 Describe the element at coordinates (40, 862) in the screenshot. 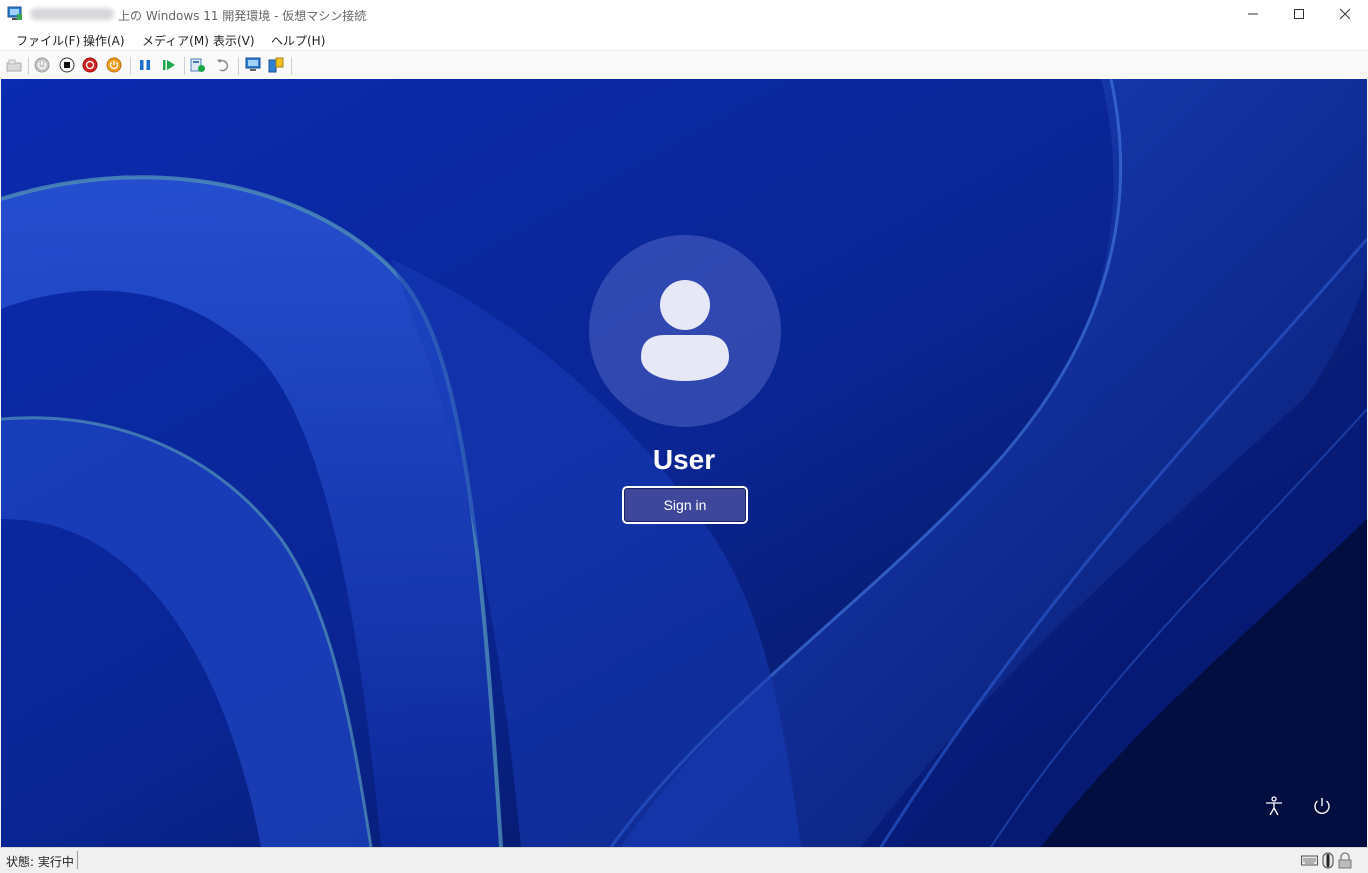

I see `status-text: 状態: 実行中` at that location.